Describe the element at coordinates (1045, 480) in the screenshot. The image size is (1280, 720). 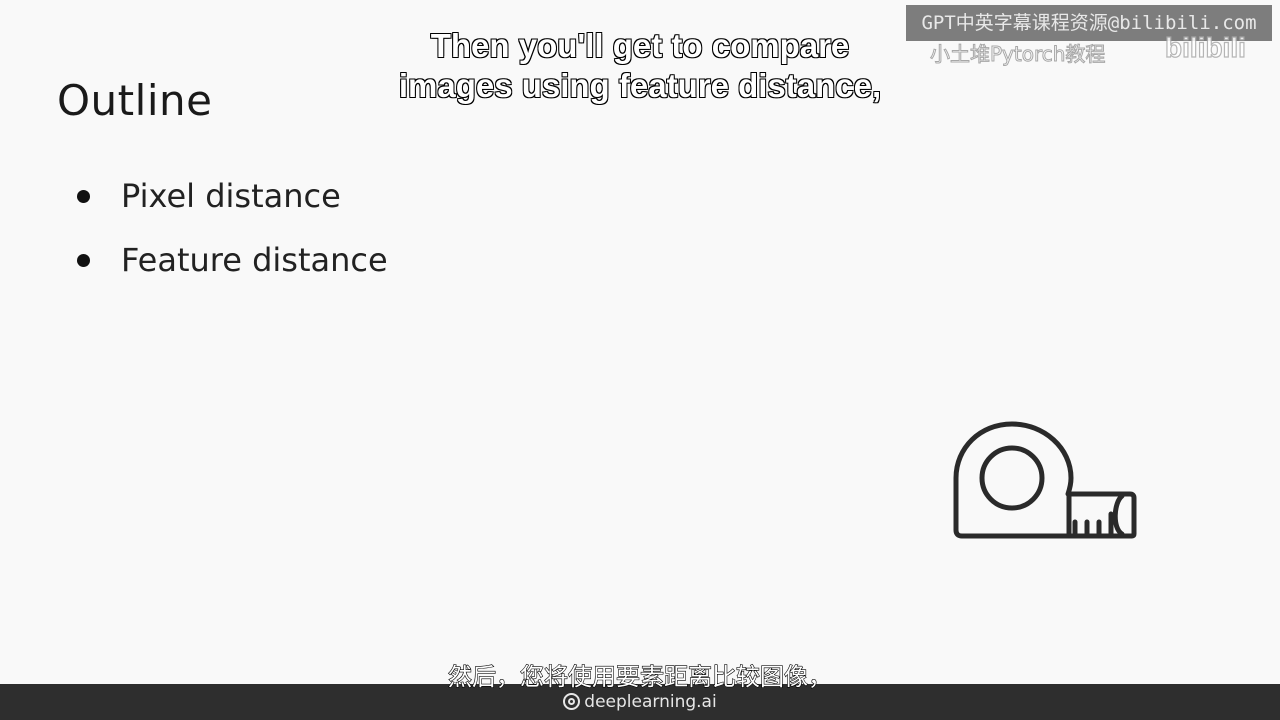
I see `tape-measure-icon` at that location.